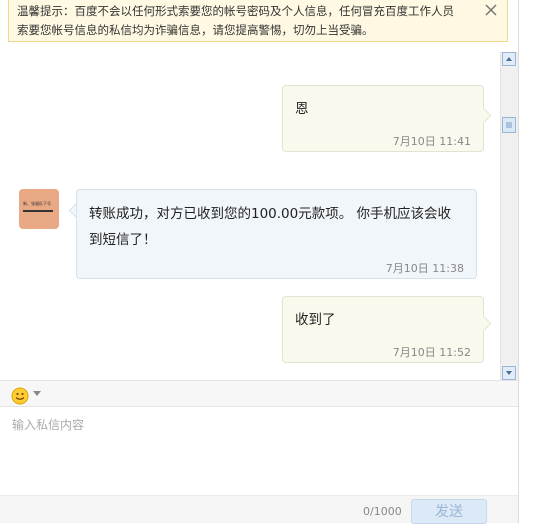 This screenshot has height=524, width=558. I want to click on warning-line-1: 温馨提示：百度不会以任何形式索要您的帐号密码及个人信息，任何冒充百度工作人员, so click(235, 11).